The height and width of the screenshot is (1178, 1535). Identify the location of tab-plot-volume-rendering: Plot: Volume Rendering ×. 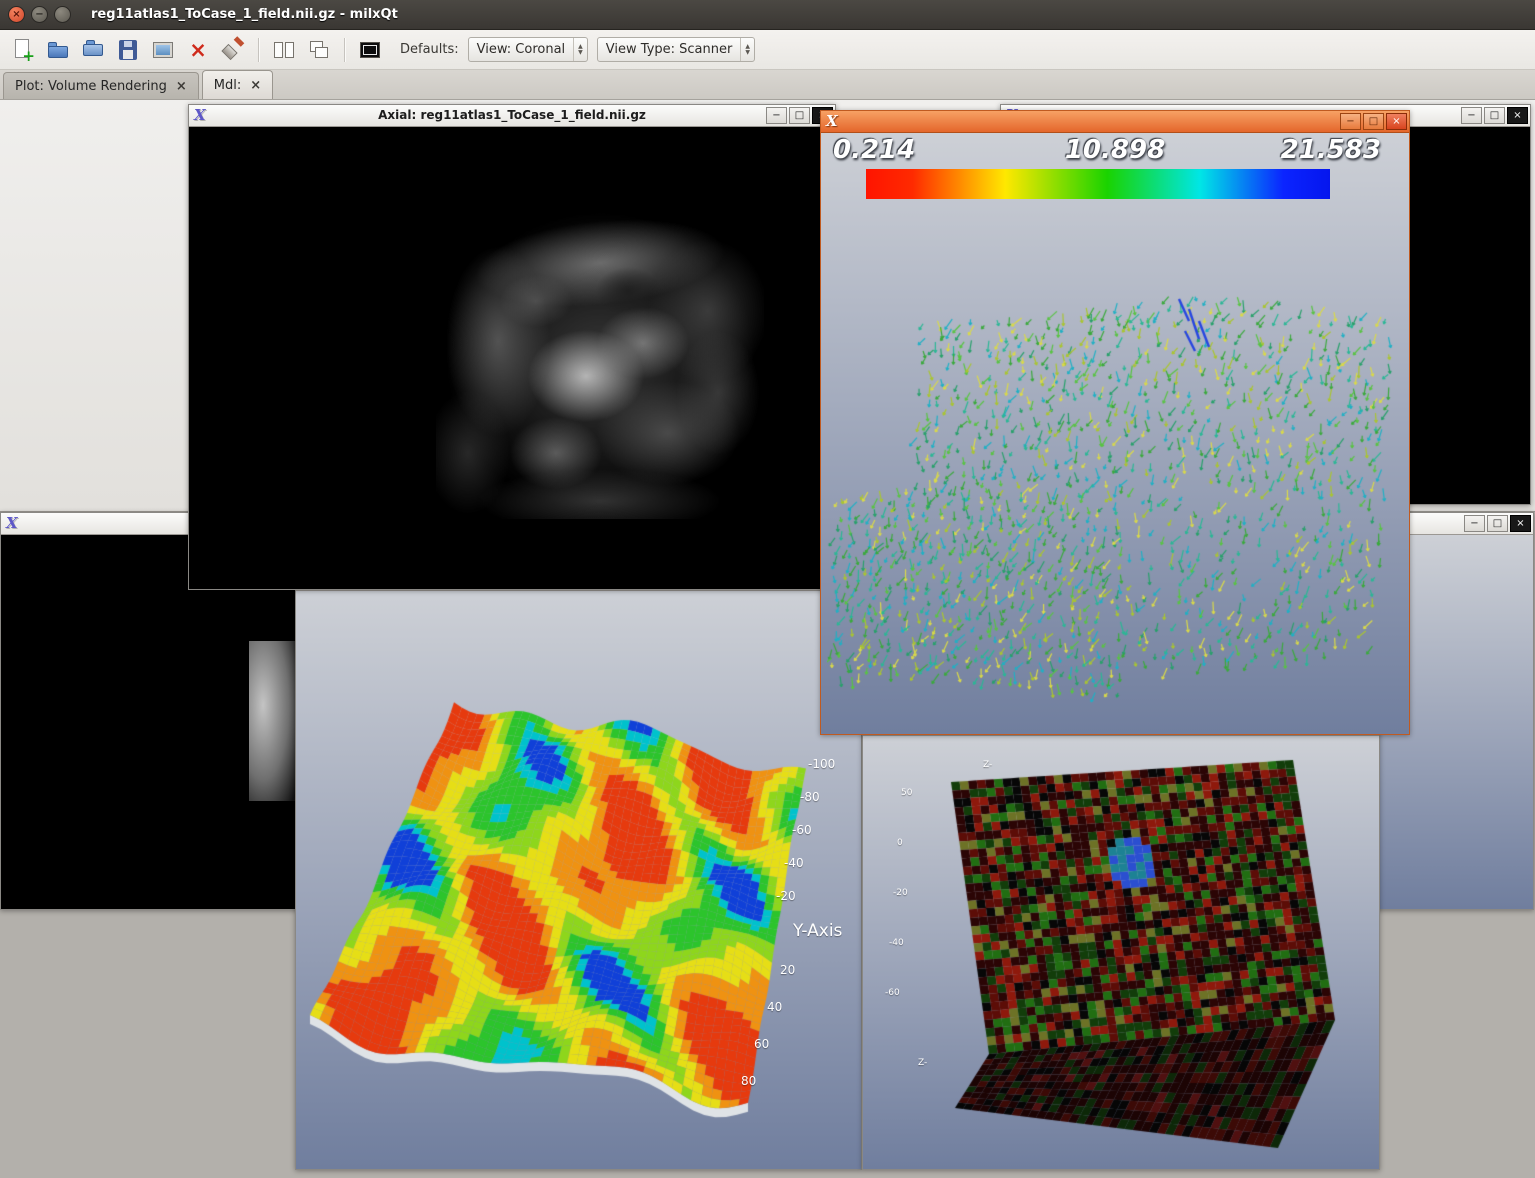
(101, 85).